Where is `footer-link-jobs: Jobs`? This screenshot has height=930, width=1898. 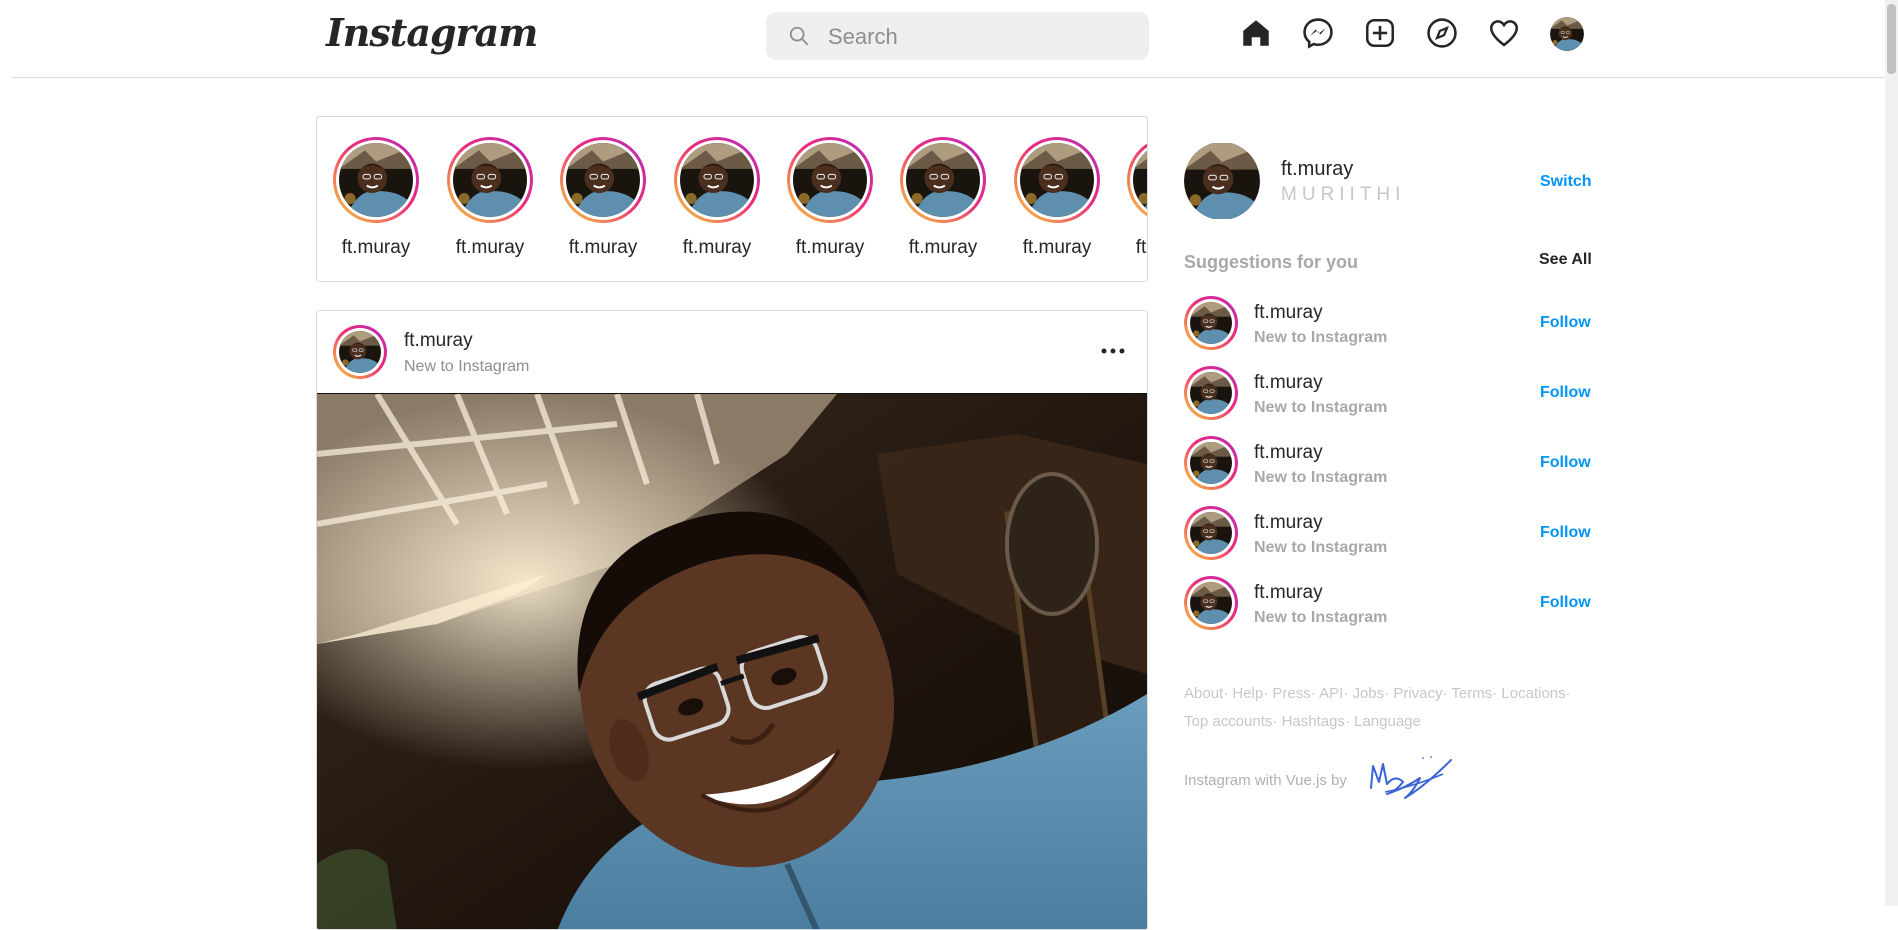
footer-link-jobs: Jobs is located at coordinates (1368, 693).